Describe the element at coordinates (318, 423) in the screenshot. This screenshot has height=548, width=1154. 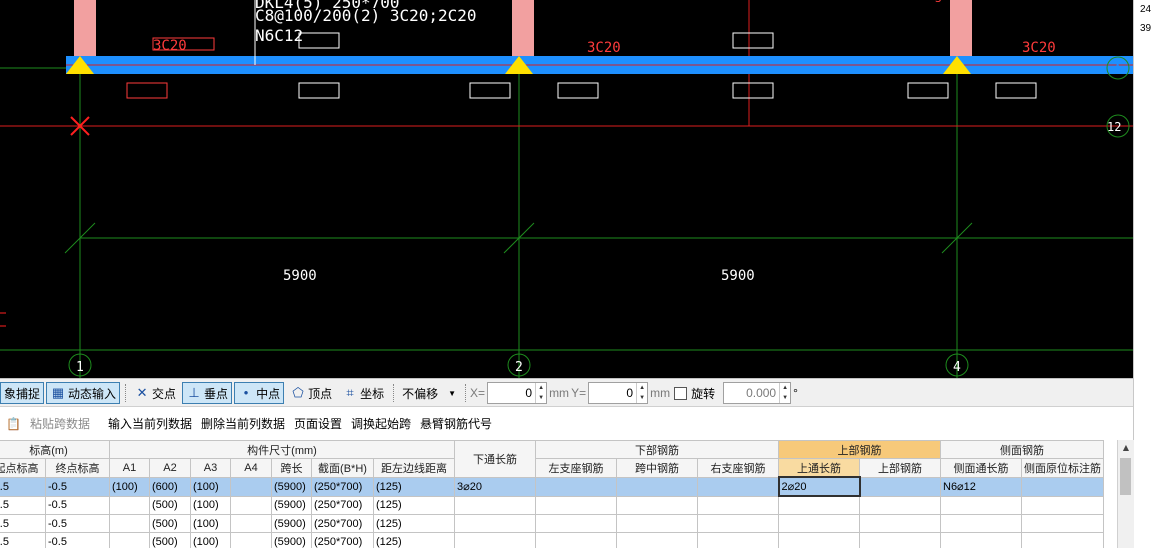
I see `page-setup-button: 页面设置` at that location.